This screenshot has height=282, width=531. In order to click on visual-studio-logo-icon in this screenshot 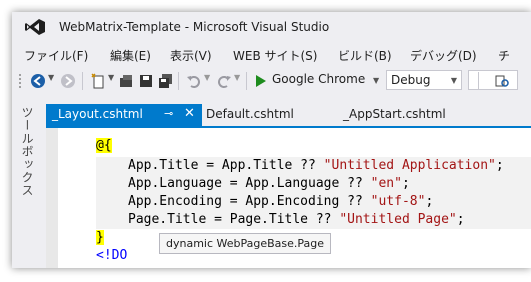, I will do `click(35, 27)`.